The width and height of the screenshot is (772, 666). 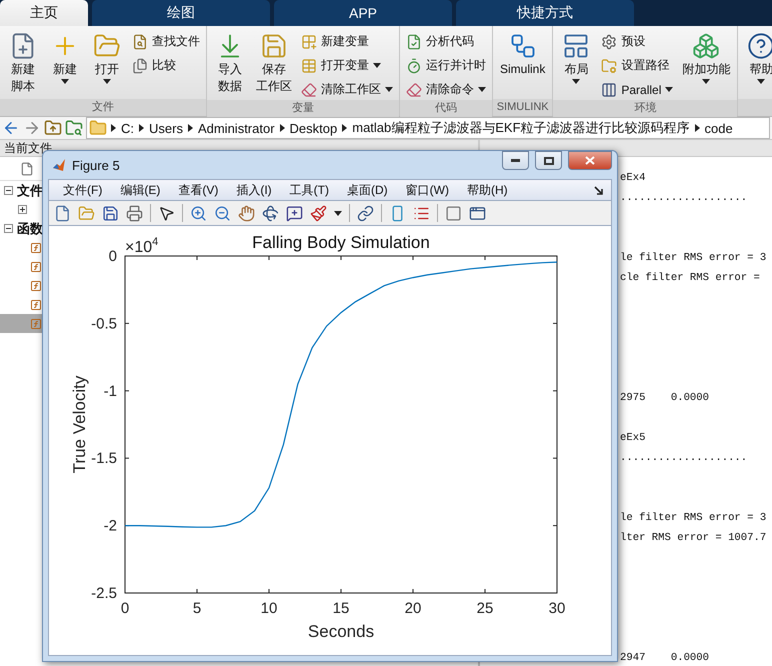 What do you see at coordinates (32, 128) in the screenshot?
I see `forward-arrow-icon` at bounding box center [32, 128].